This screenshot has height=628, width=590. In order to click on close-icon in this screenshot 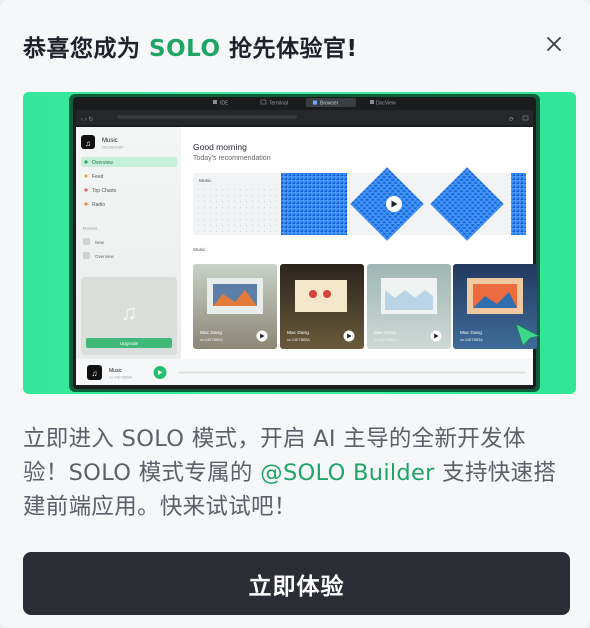, I will do `click(554, 44)`.